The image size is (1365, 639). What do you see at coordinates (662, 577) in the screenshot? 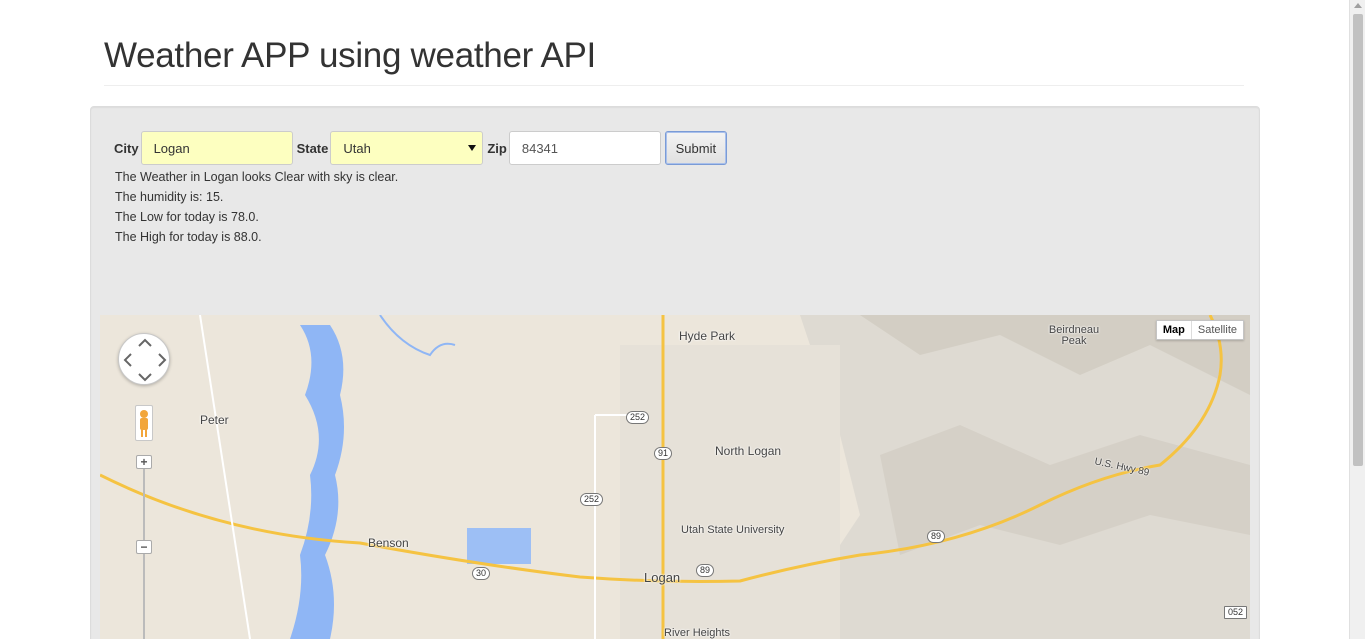
I see `place-label: Logan` at bounding box center [662, 577].